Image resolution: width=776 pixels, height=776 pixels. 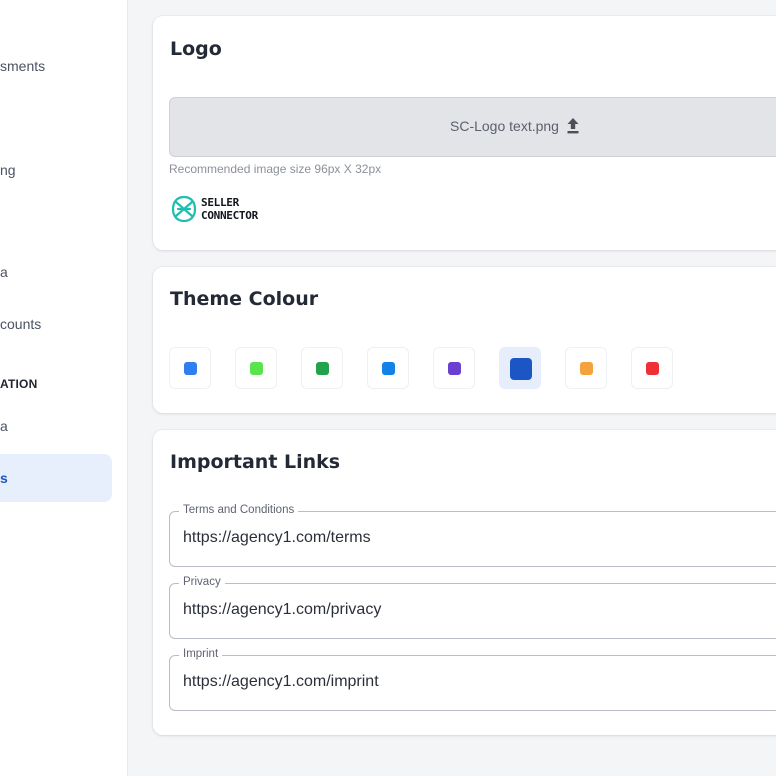 I want to click on sidebar-section-header: ATION, so click(x=19, y=384).